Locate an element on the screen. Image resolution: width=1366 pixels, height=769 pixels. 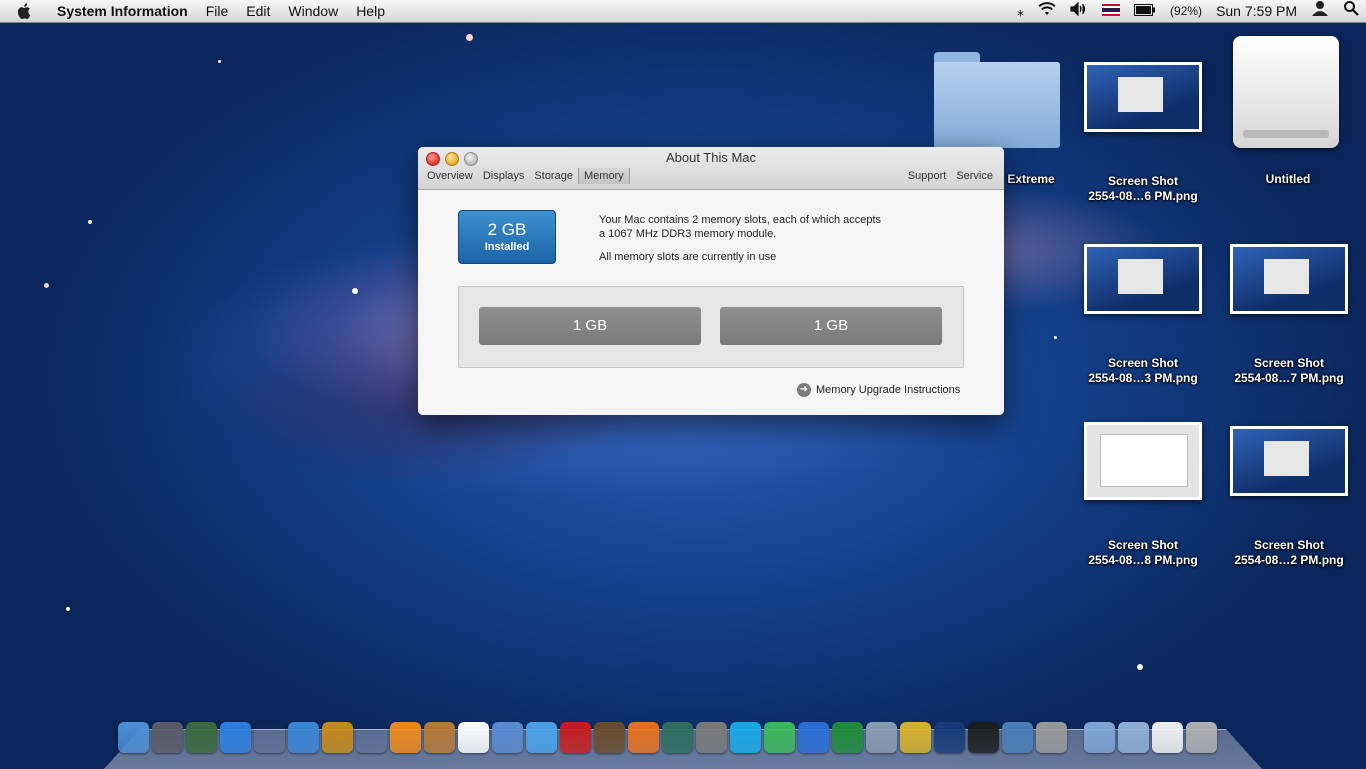
activity-monitor-icon is located at coordinates (983, 737).